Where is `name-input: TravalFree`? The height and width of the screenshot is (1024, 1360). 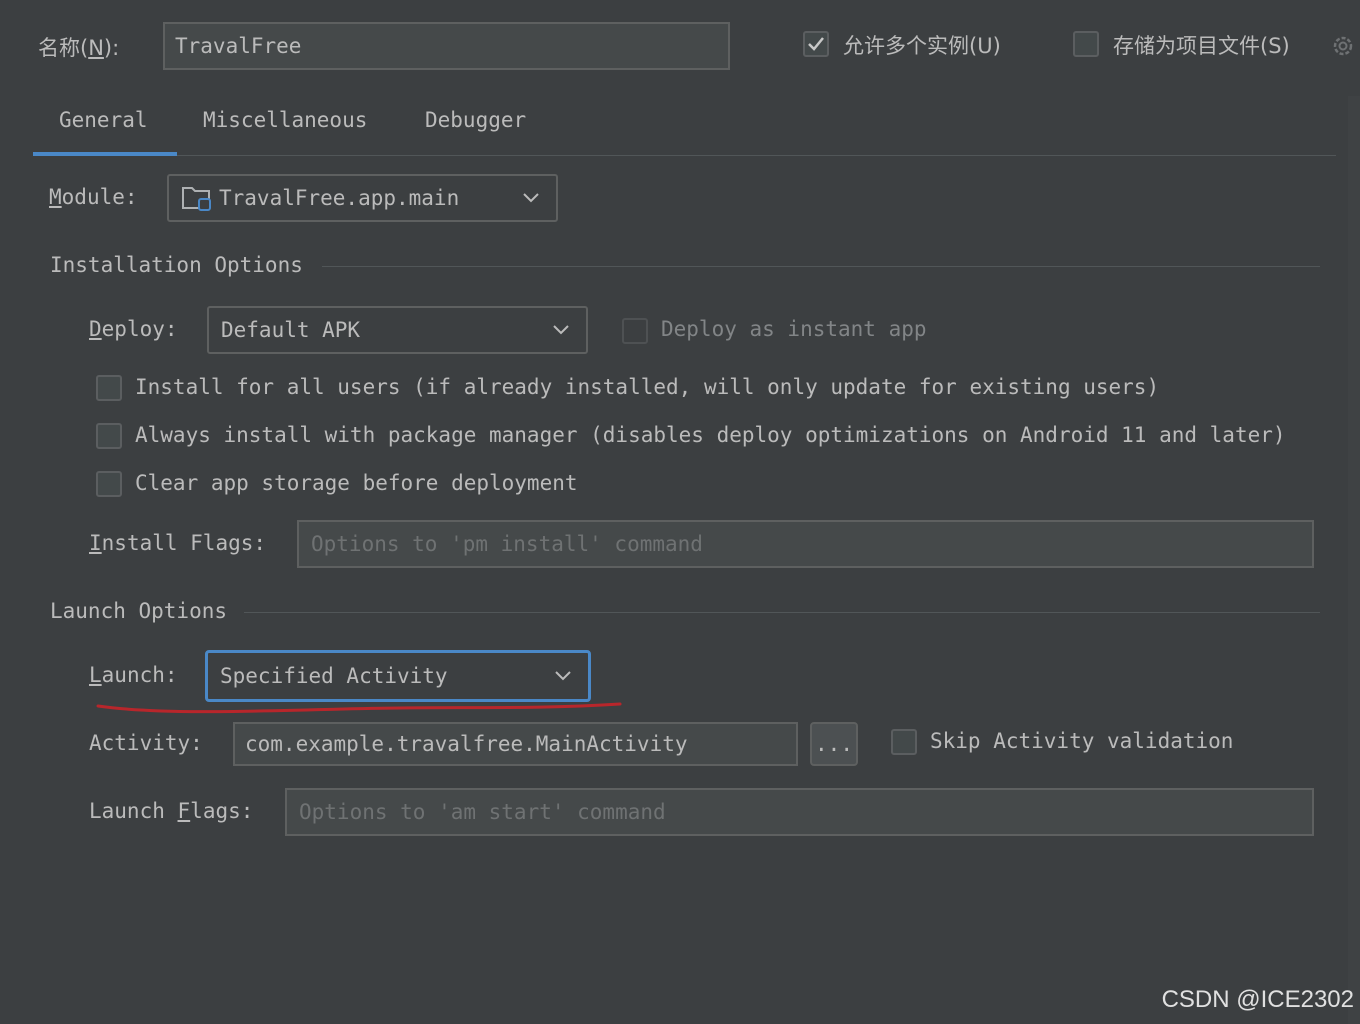
name-input: TravalFree is located at coordinates (446, 46).